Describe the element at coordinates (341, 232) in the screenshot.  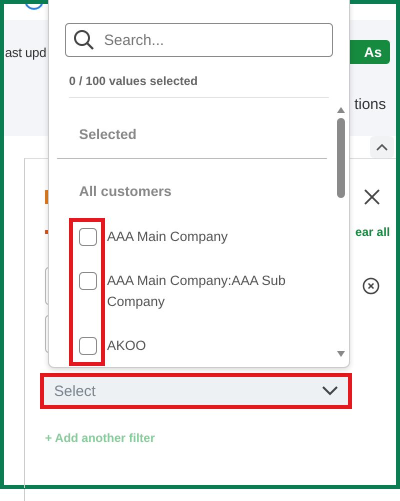
I see `scrollbar` at that location.